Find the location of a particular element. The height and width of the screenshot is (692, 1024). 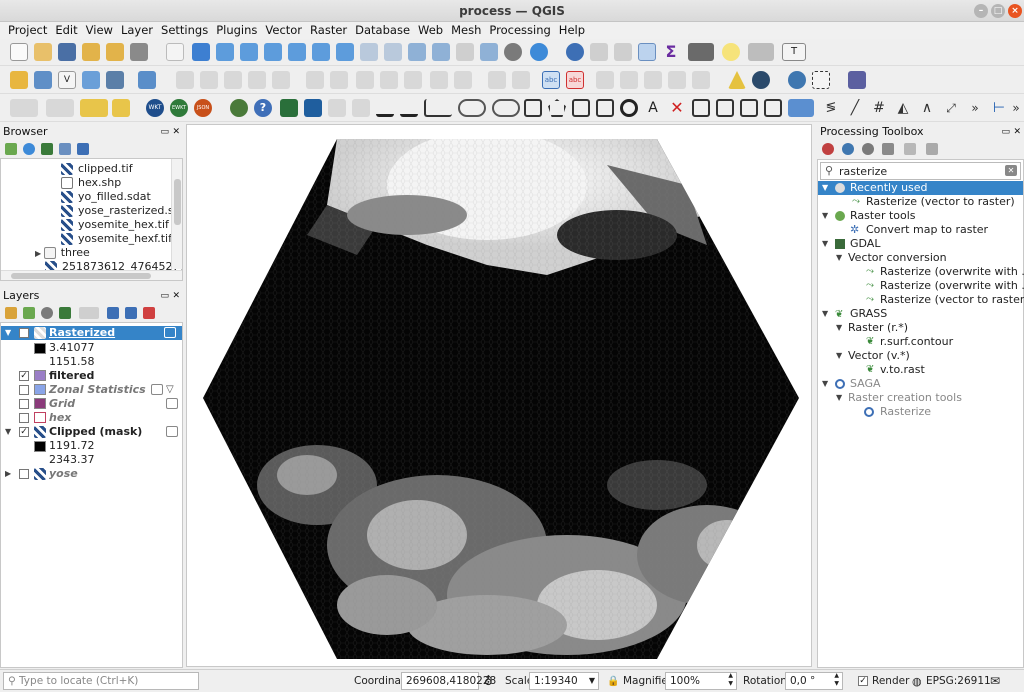

add-feature-icon is located at coordinates (257, 80).